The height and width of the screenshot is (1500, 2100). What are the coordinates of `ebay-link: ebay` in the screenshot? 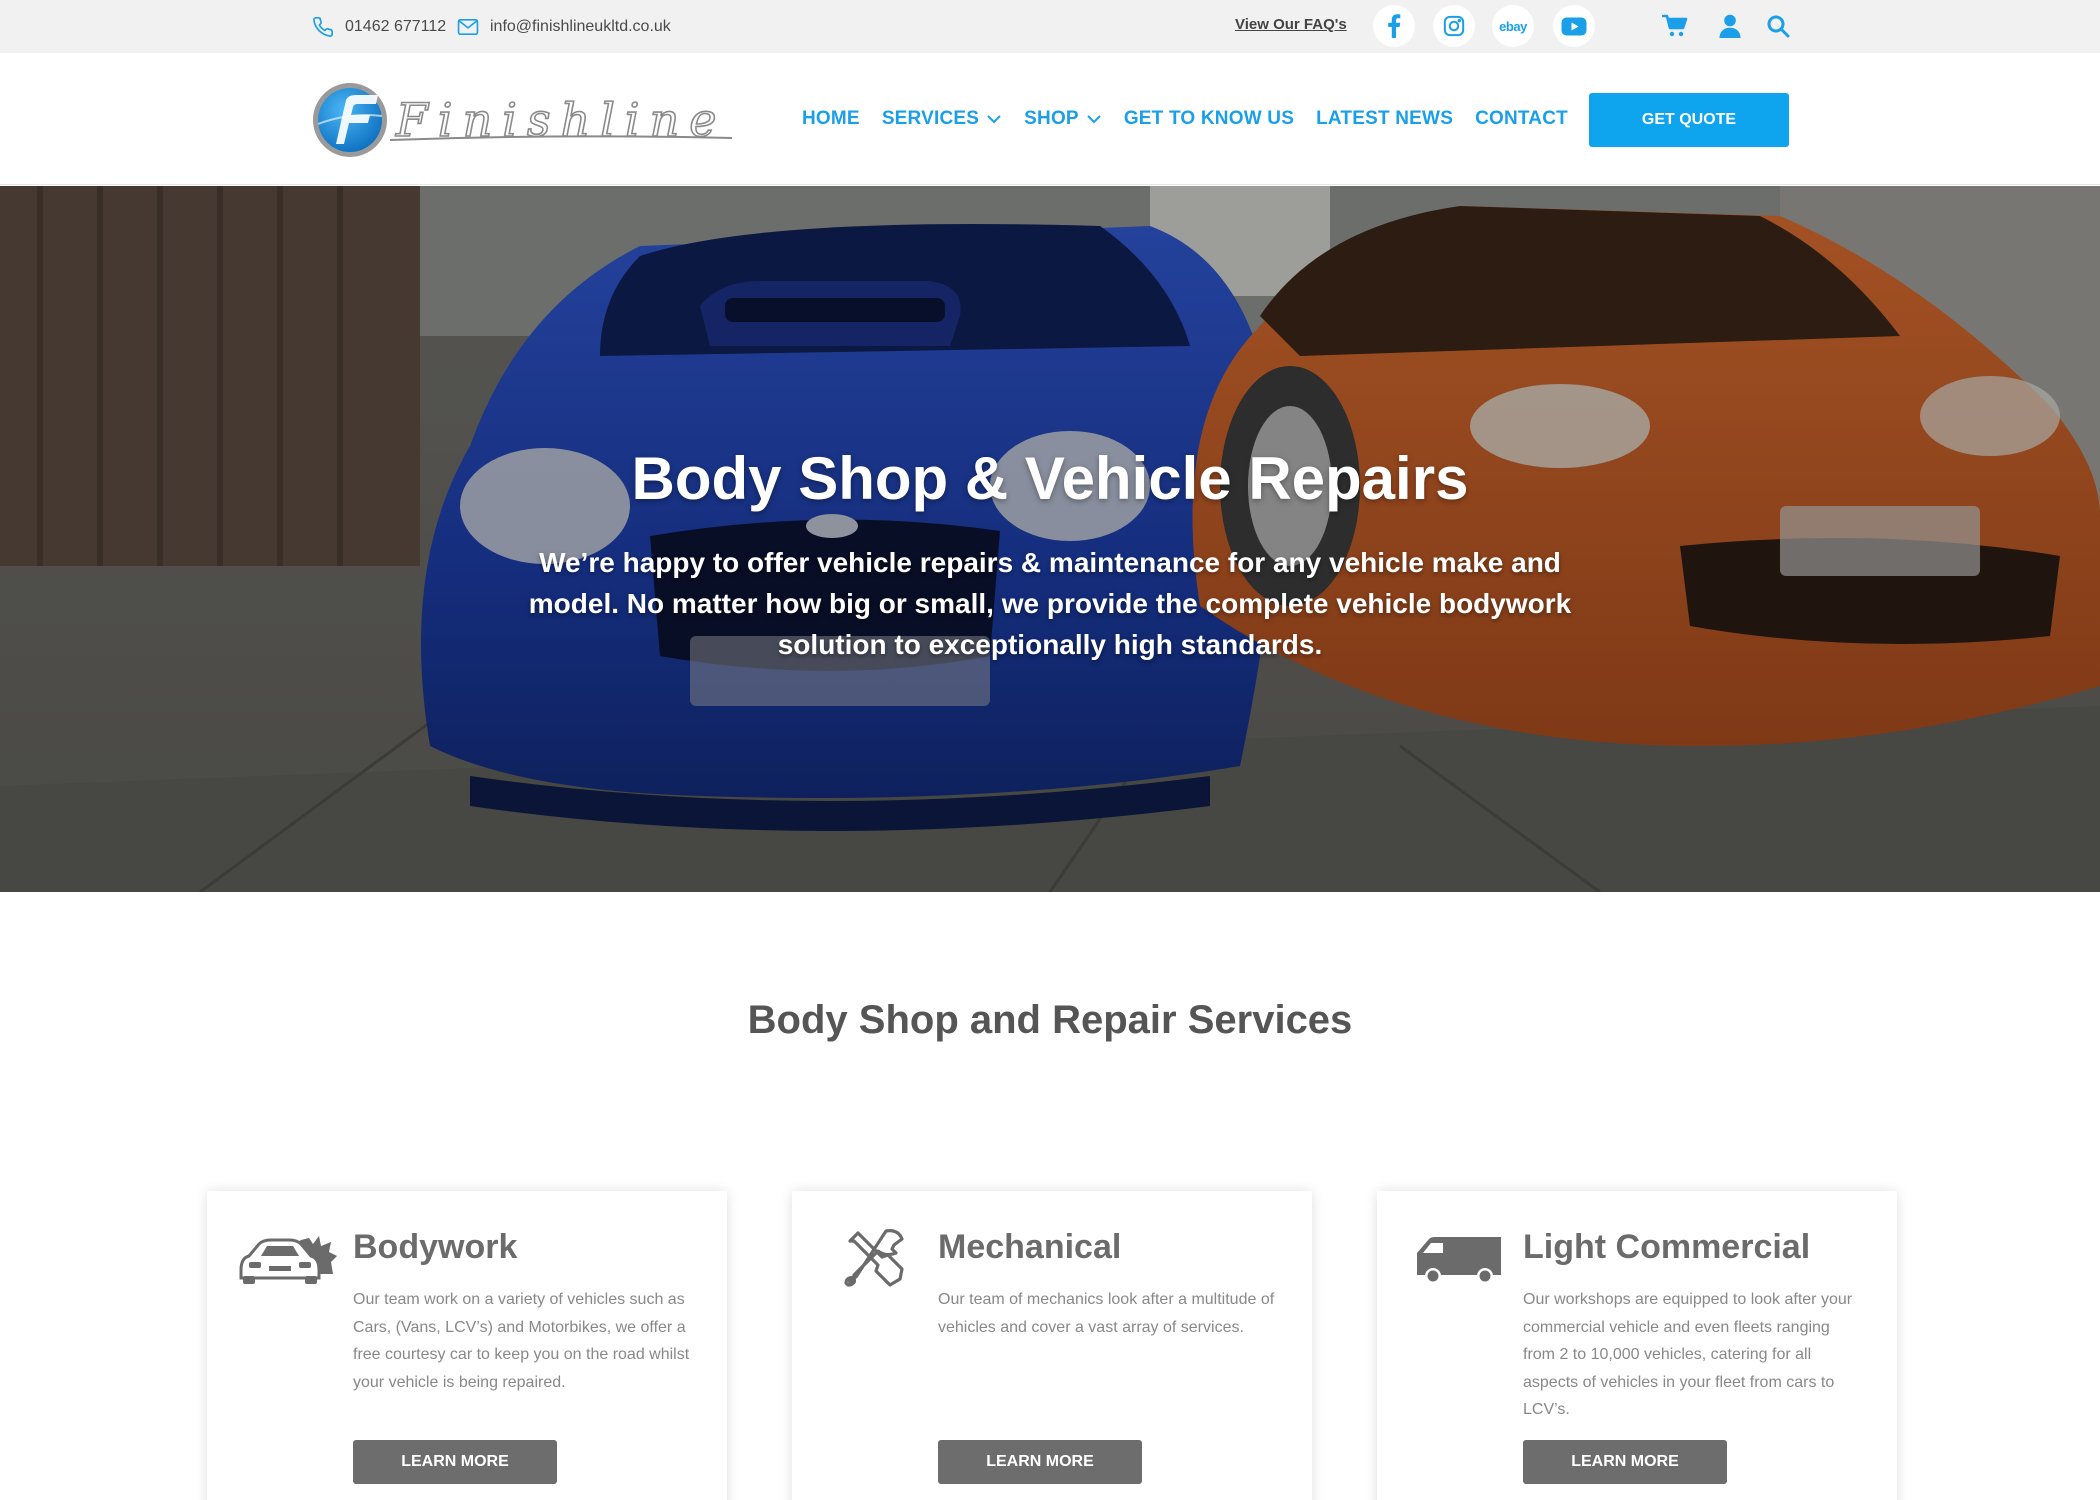 It's located at (1513, 26).